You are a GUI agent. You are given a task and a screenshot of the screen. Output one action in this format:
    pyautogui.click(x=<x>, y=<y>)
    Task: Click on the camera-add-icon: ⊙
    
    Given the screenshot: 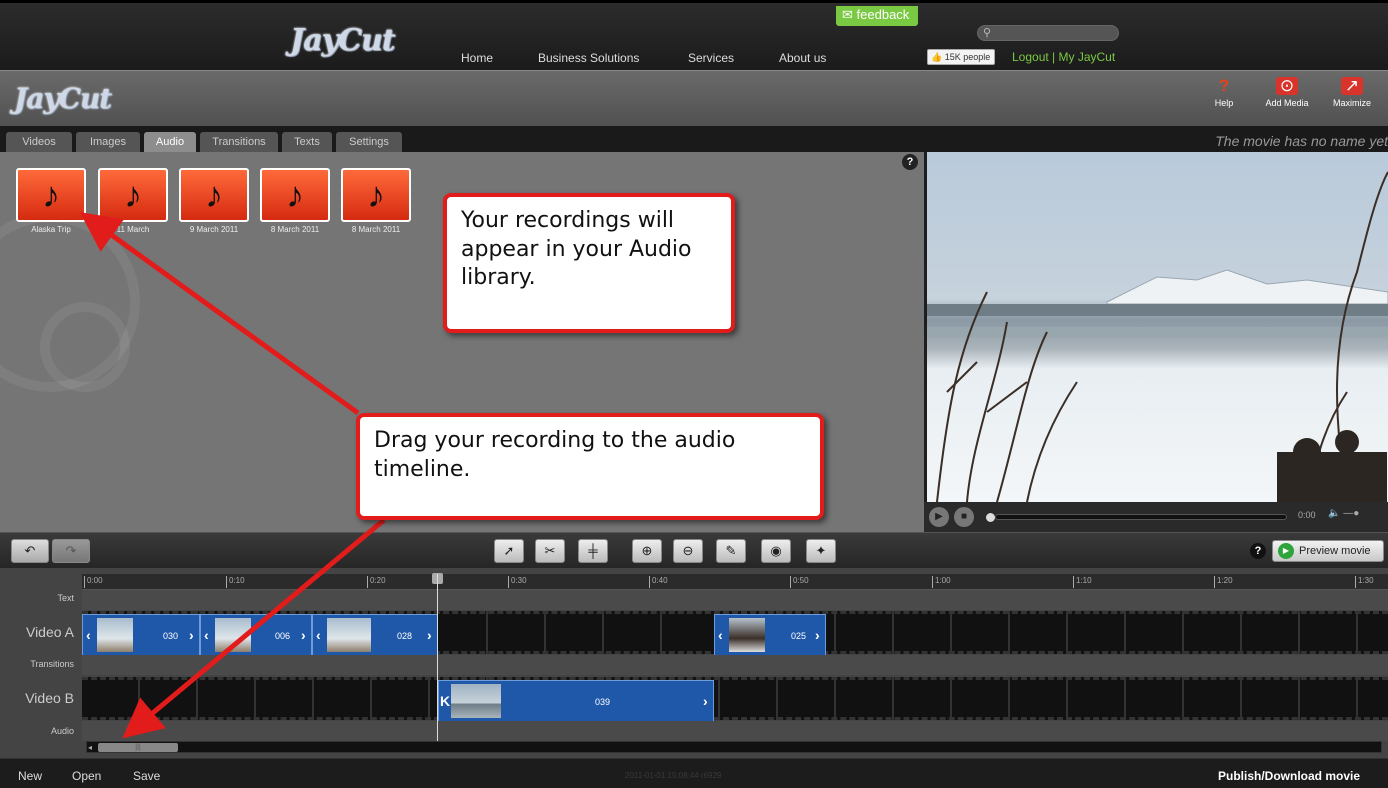 What is the action you would take?
    pyautogui.click(x=1287, y=86)
    